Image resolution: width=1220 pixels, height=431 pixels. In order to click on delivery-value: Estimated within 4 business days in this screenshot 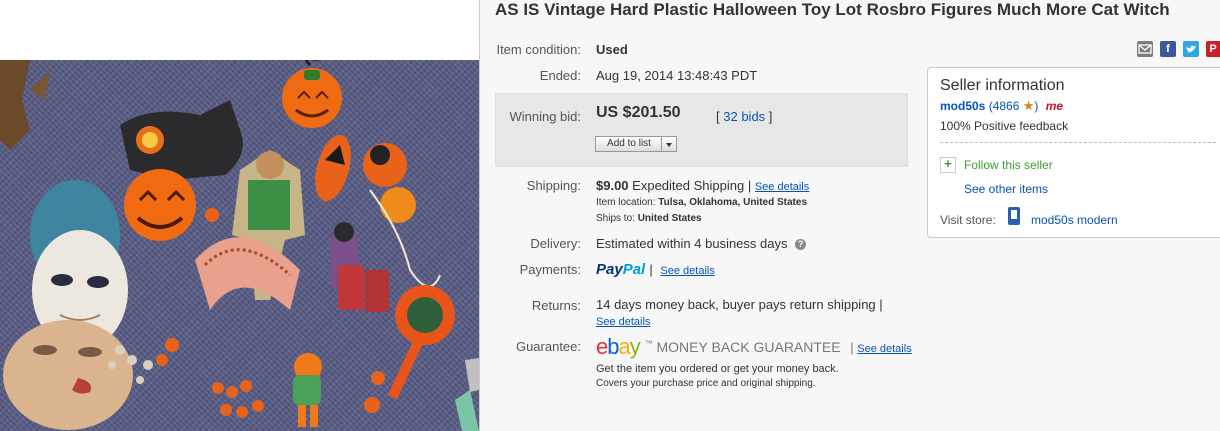, I will do `click(692, 243)`.